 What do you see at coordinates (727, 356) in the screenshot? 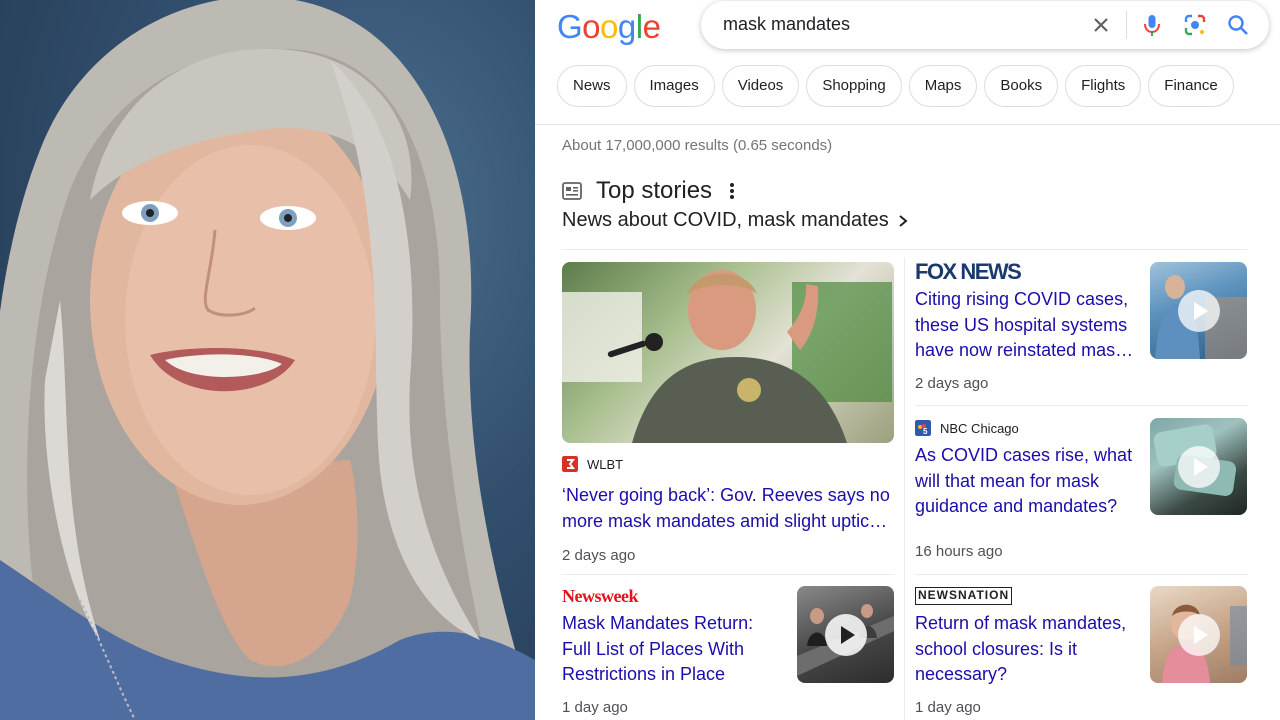
I see `governor-photo` at bounding box center [727, 356].